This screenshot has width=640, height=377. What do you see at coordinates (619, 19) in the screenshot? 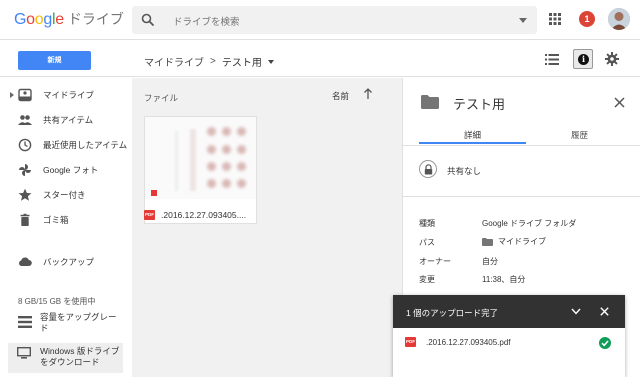
I see `avatar` at bounding box center [619, 19].